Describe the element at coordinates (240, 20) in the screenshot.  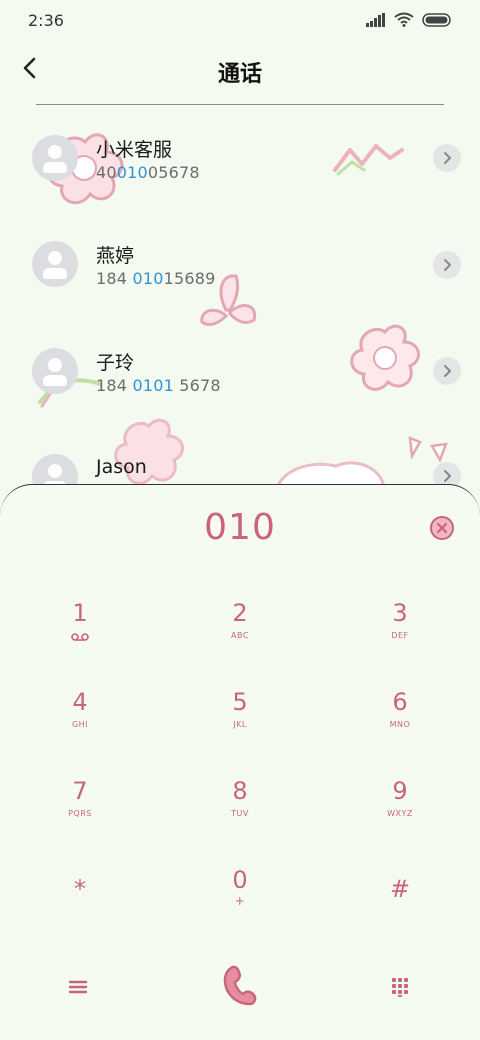
I see `status-bar: 2:36` at that location.